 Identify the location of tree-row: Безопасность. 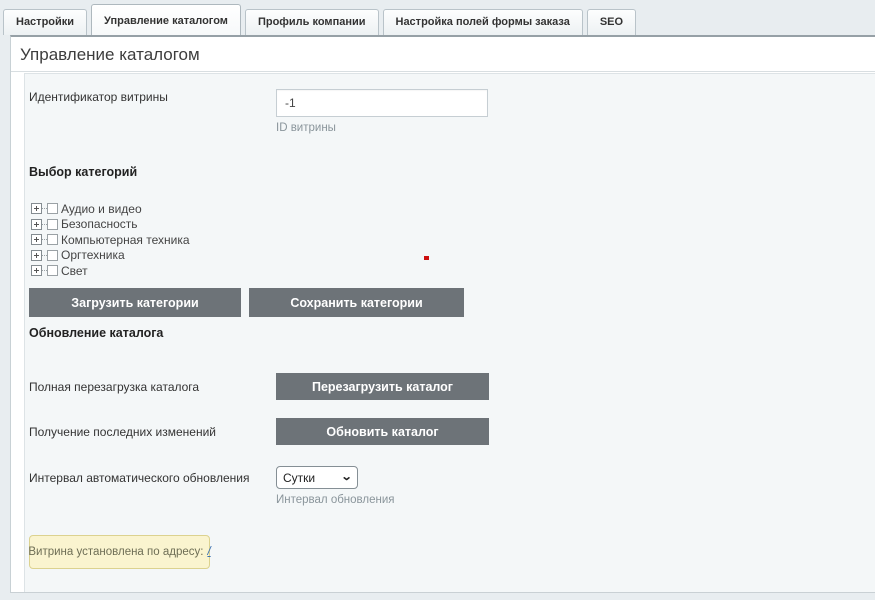
(110, 224).